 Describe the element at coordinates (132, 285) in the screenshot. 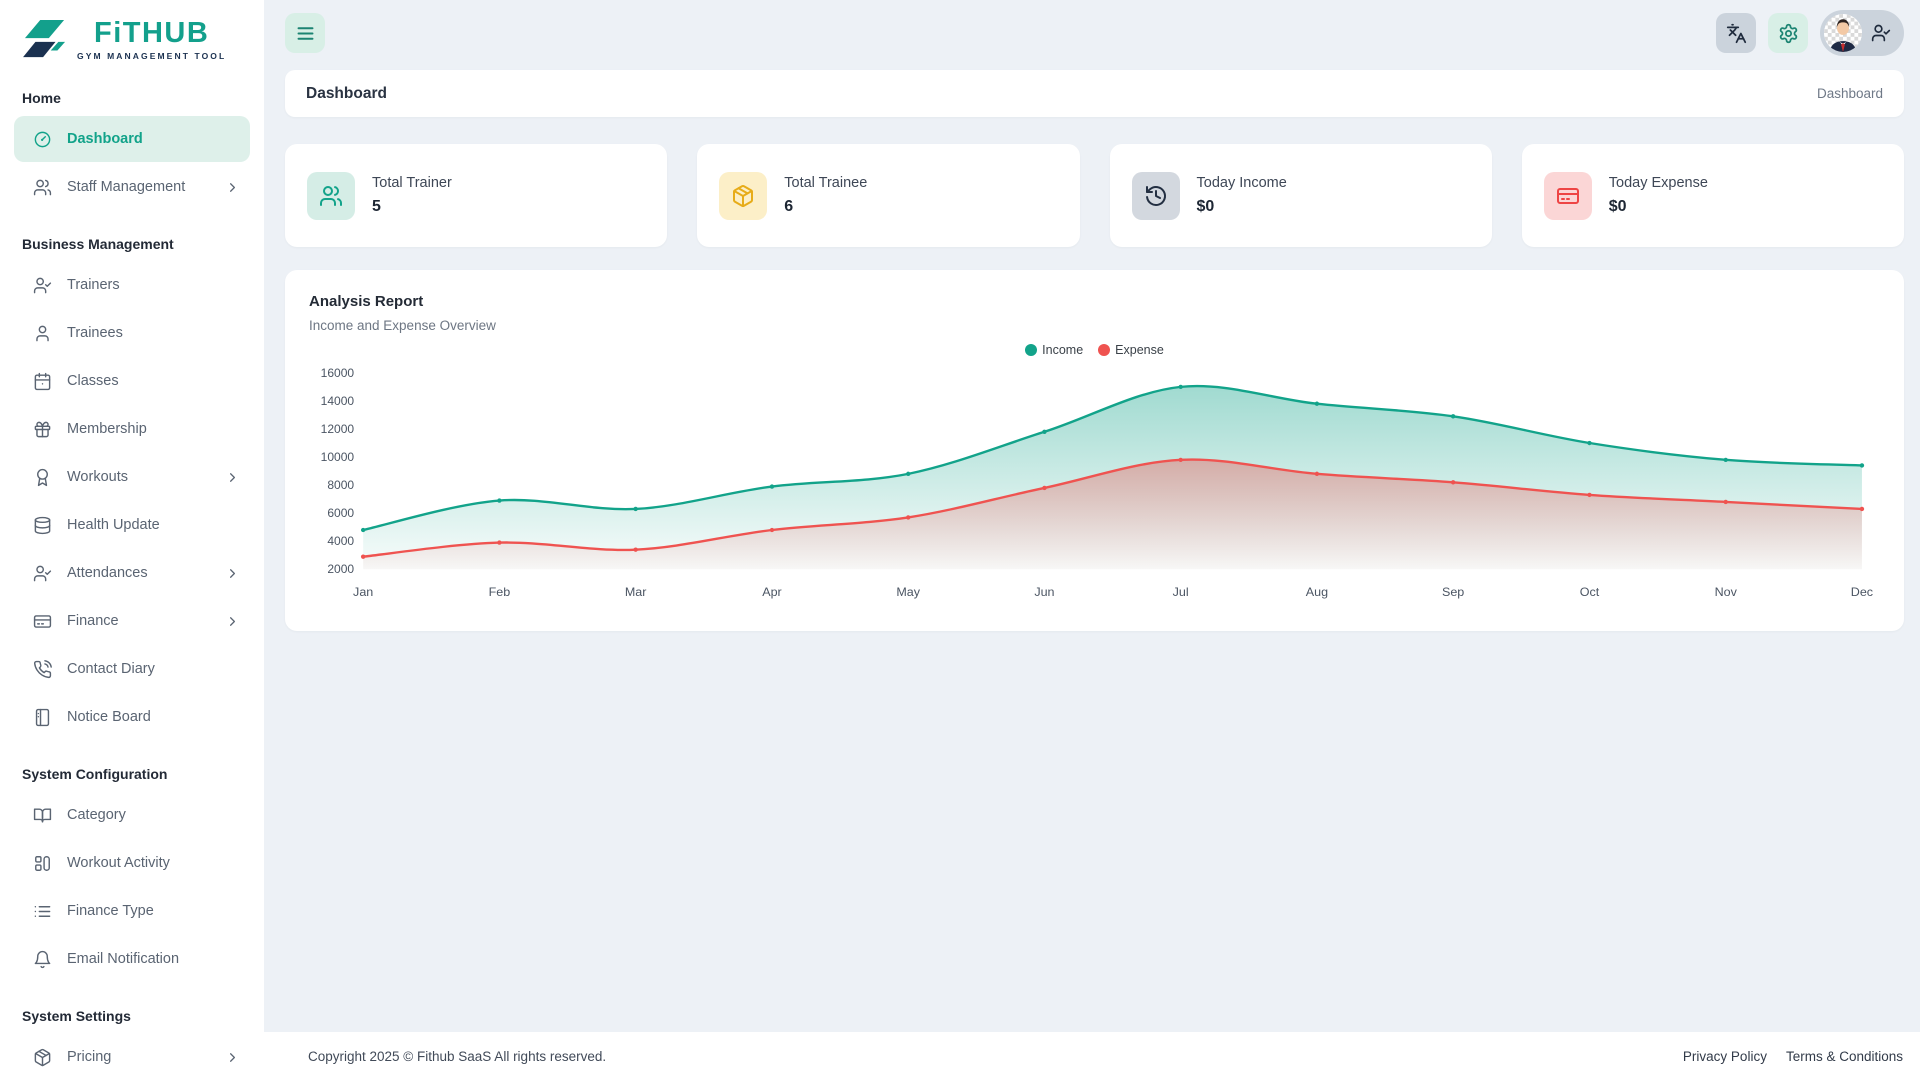

I see `sidebar-item-trainers: Trainers` at that location.